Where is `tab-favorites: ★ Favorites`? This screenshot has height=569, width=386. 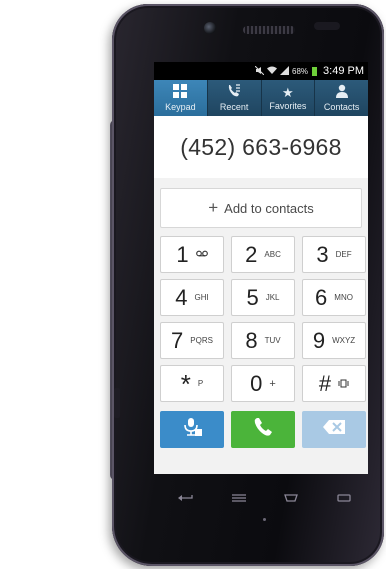
tab-favorites: ★ Favorites is located at coordinates (289, 98).